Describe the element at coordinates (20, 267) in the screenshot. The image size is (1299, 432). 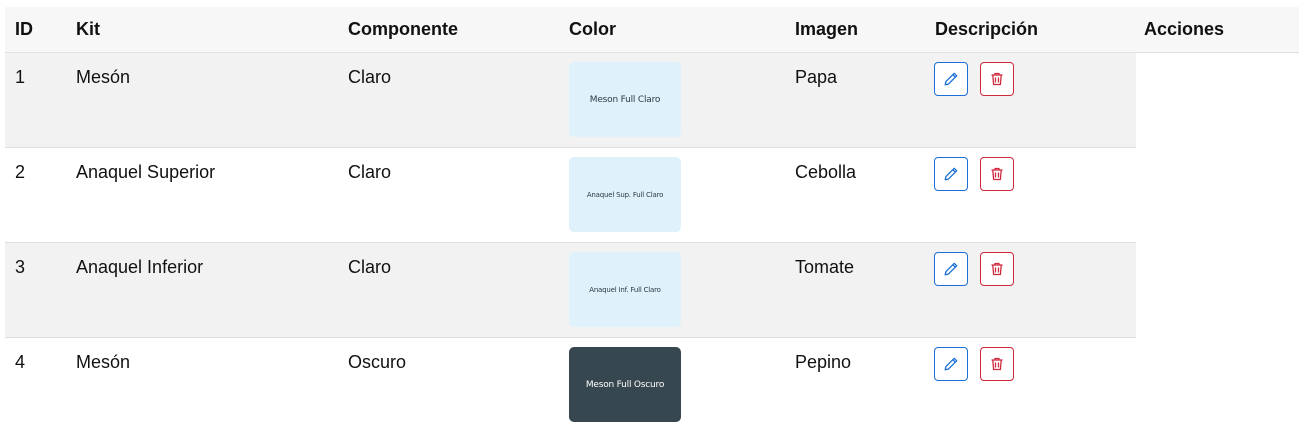
I see `cell-id: 3` at that location.